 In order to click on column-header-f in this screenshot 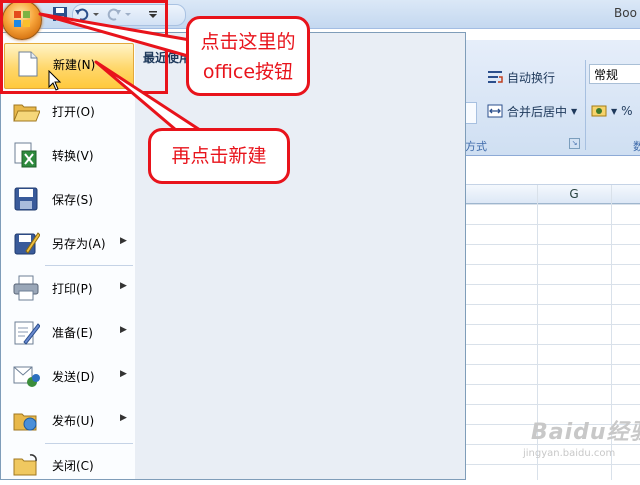, I will do `click(501, 194)`.